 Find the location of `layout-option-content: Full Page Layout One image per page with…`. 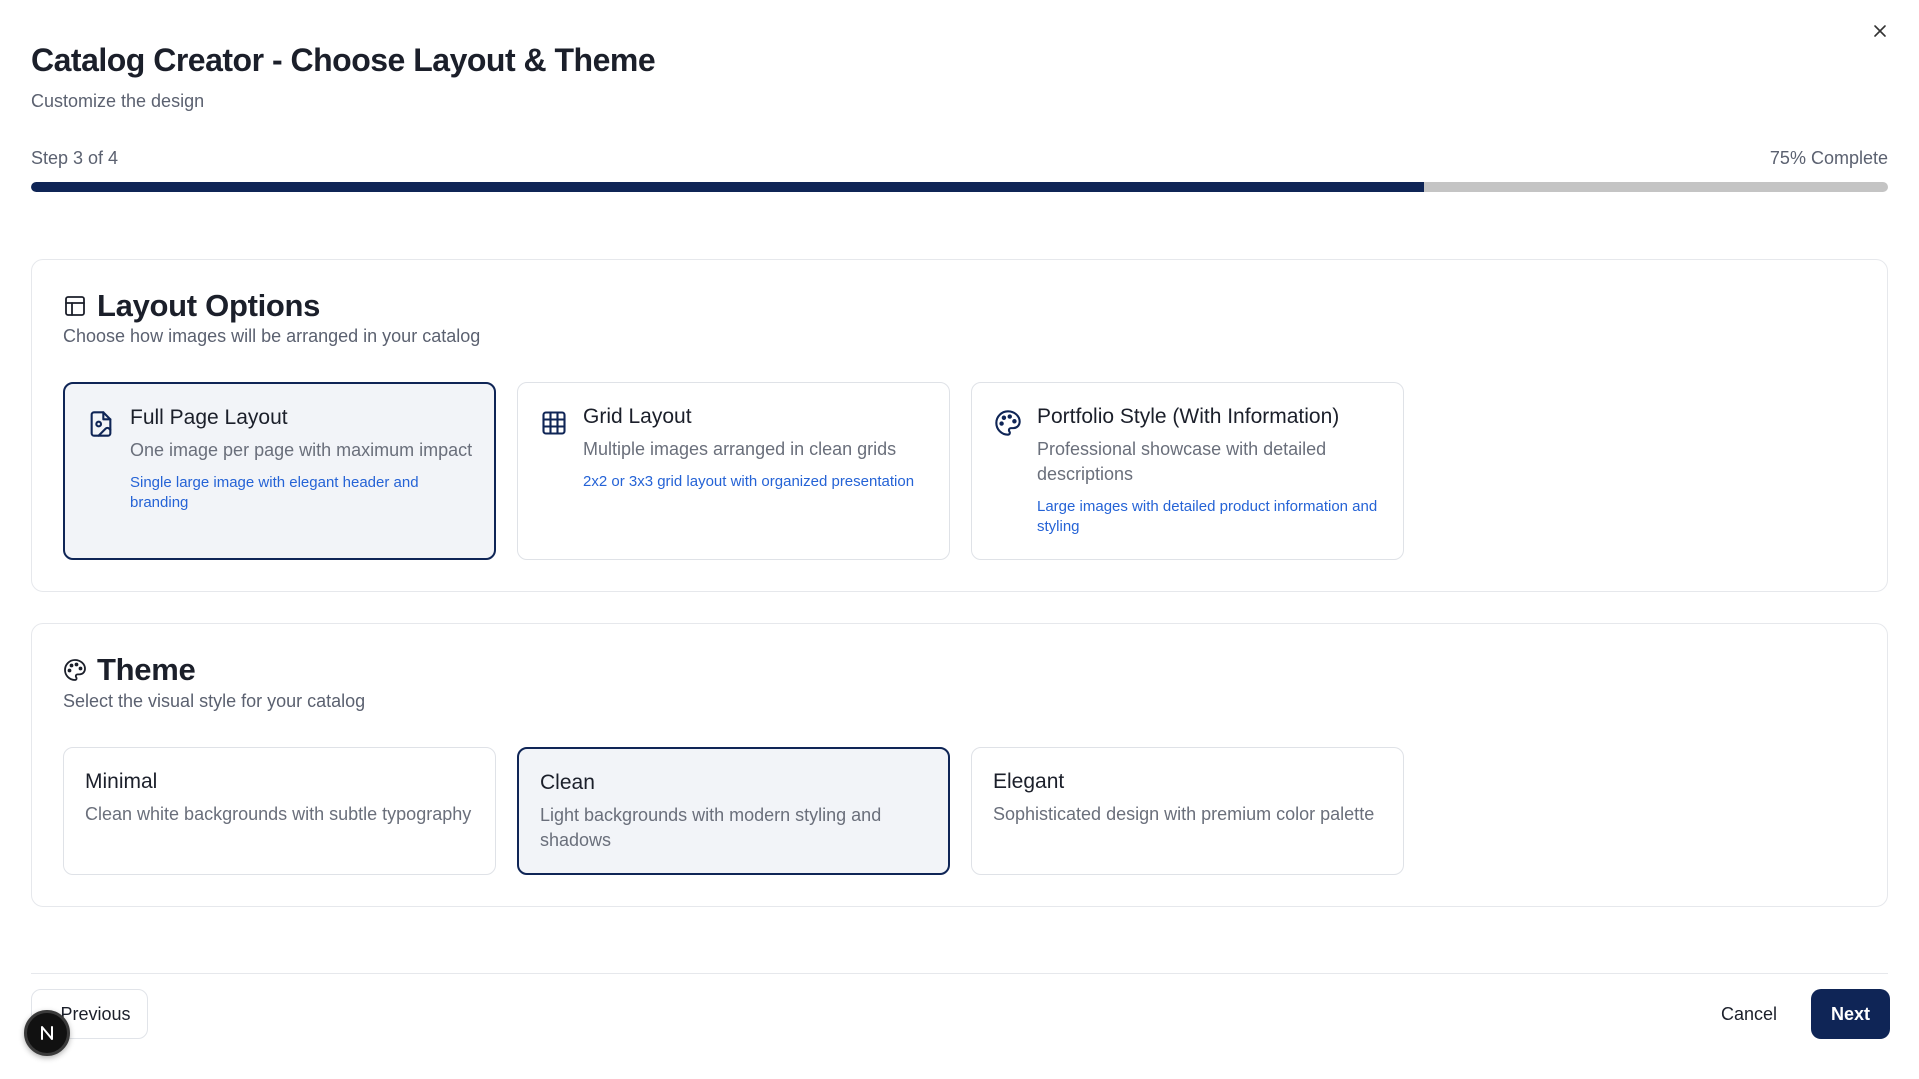

layout-option-content: Full Page Layout One image per page with… is located at coordinates (303, 459).